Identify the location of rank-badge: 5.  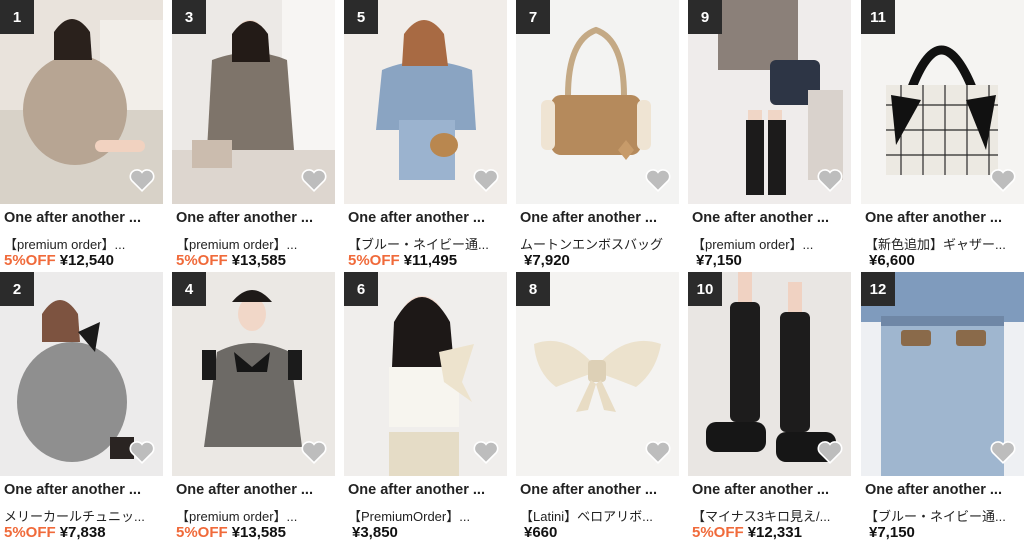
(361, 17).